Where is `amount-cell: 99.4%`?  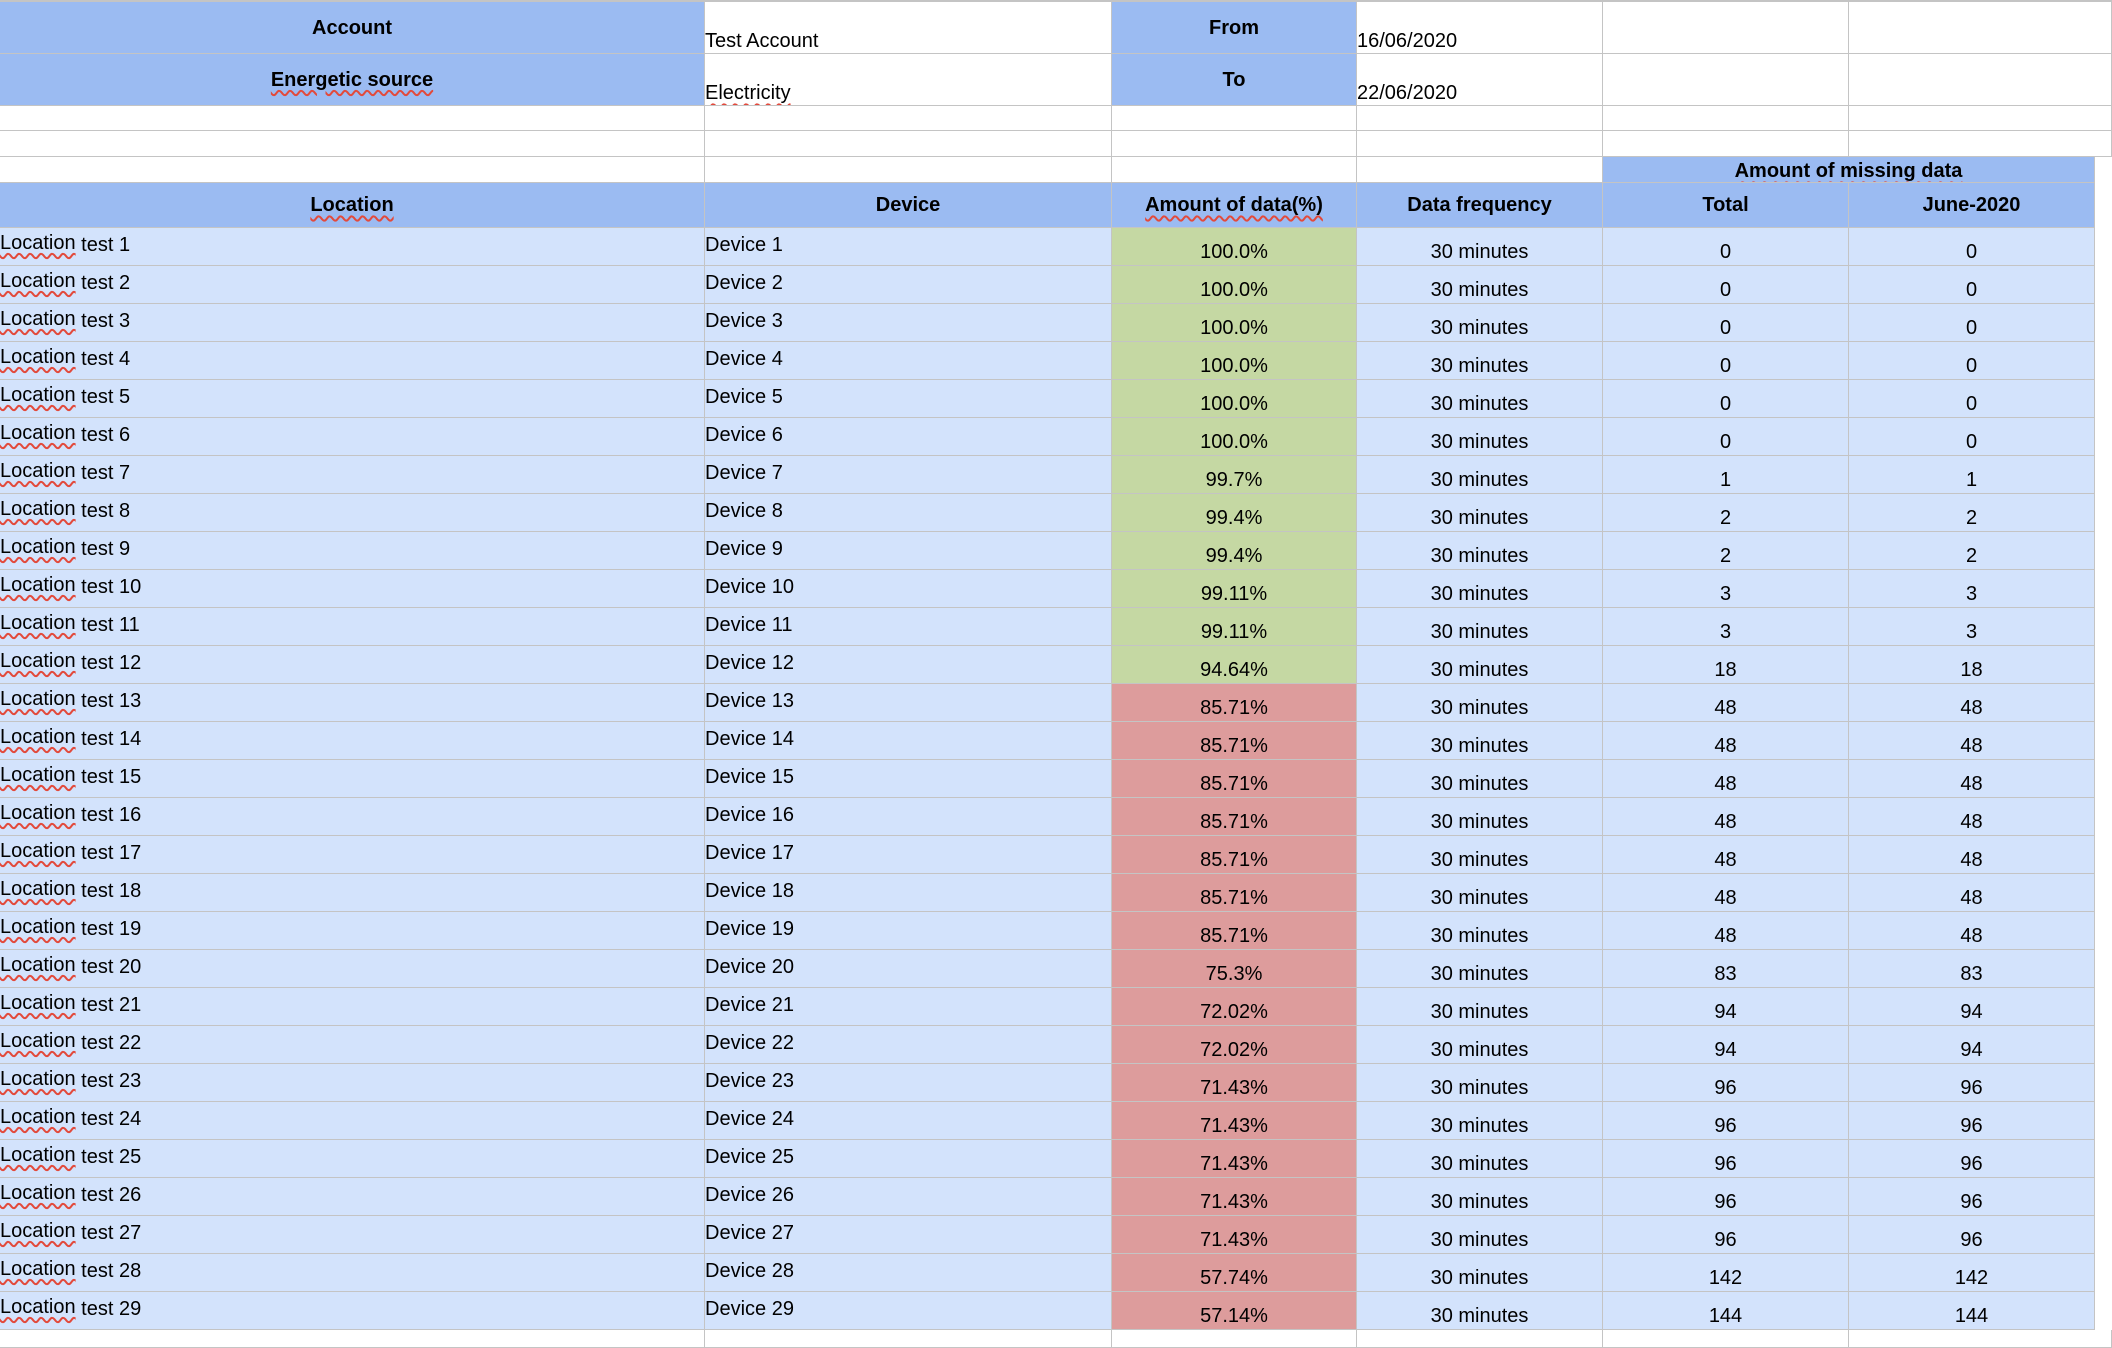
amount-cell: 99.4% is located at coordinates (1234, 551).